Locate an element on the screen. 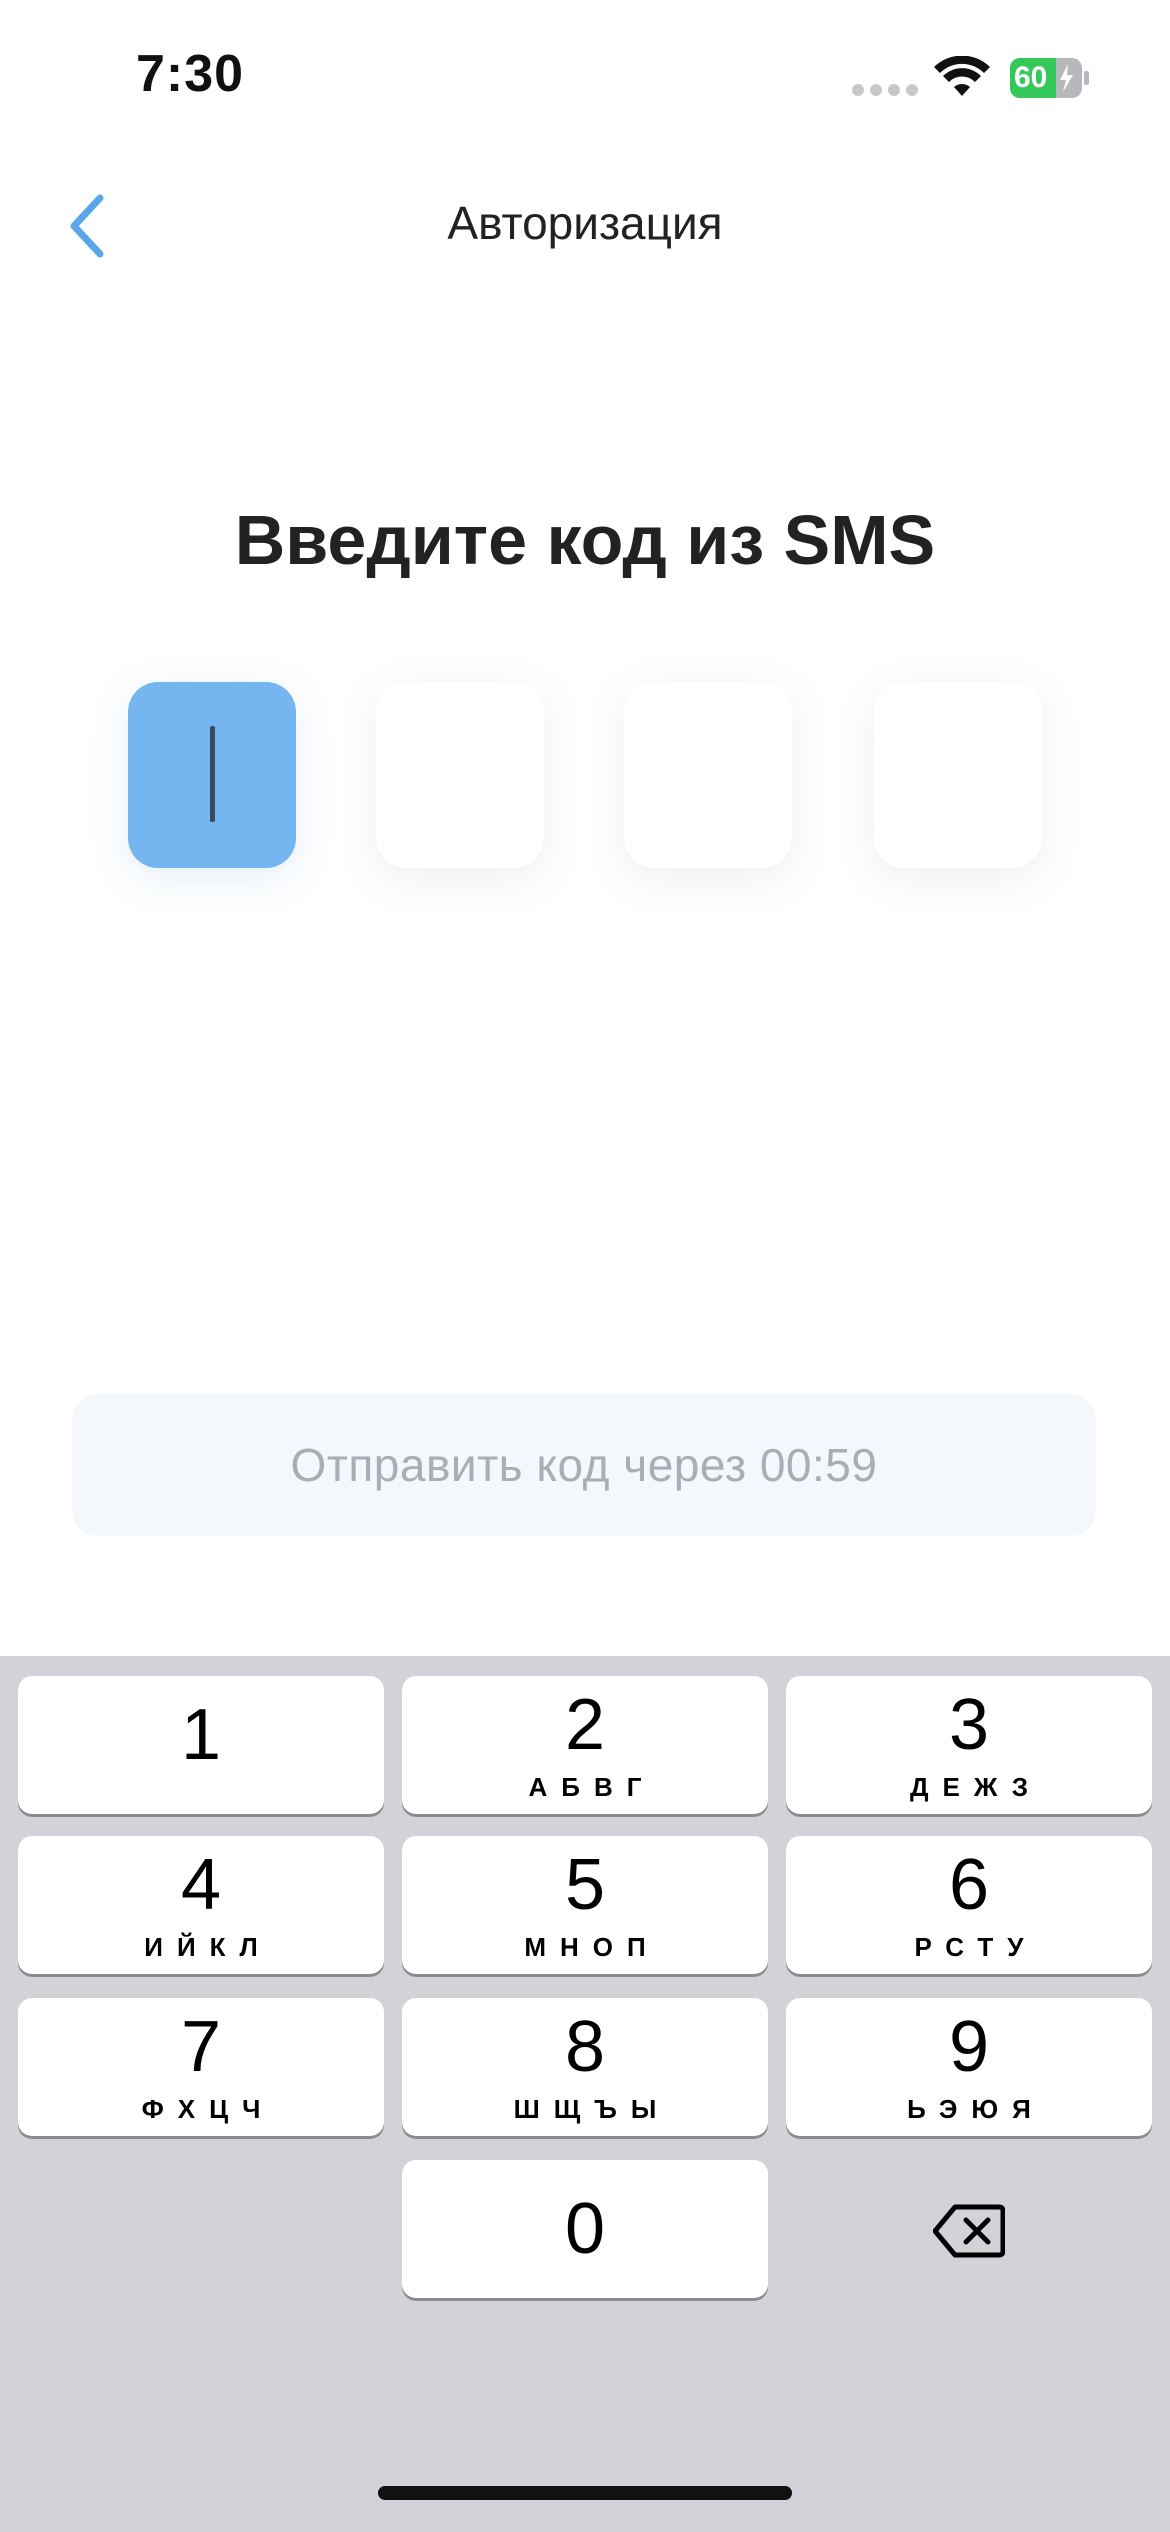  key-6: 6 РСТУ is located at coordinates (969, 1905).